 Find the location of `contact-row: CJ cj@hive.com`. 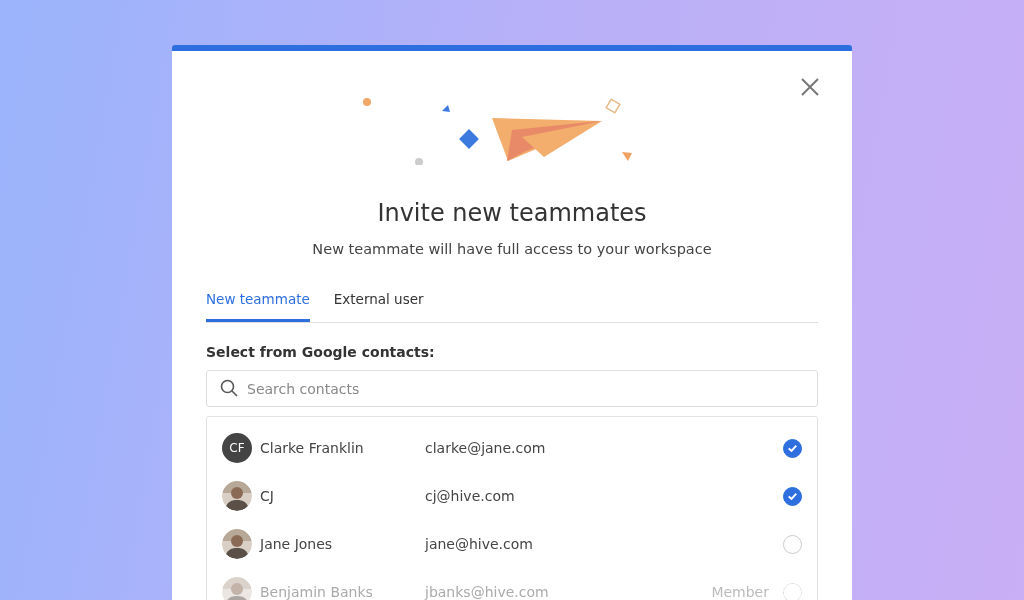

contact-row: CJ cj@hive.com is located at coordinates (512, 496).